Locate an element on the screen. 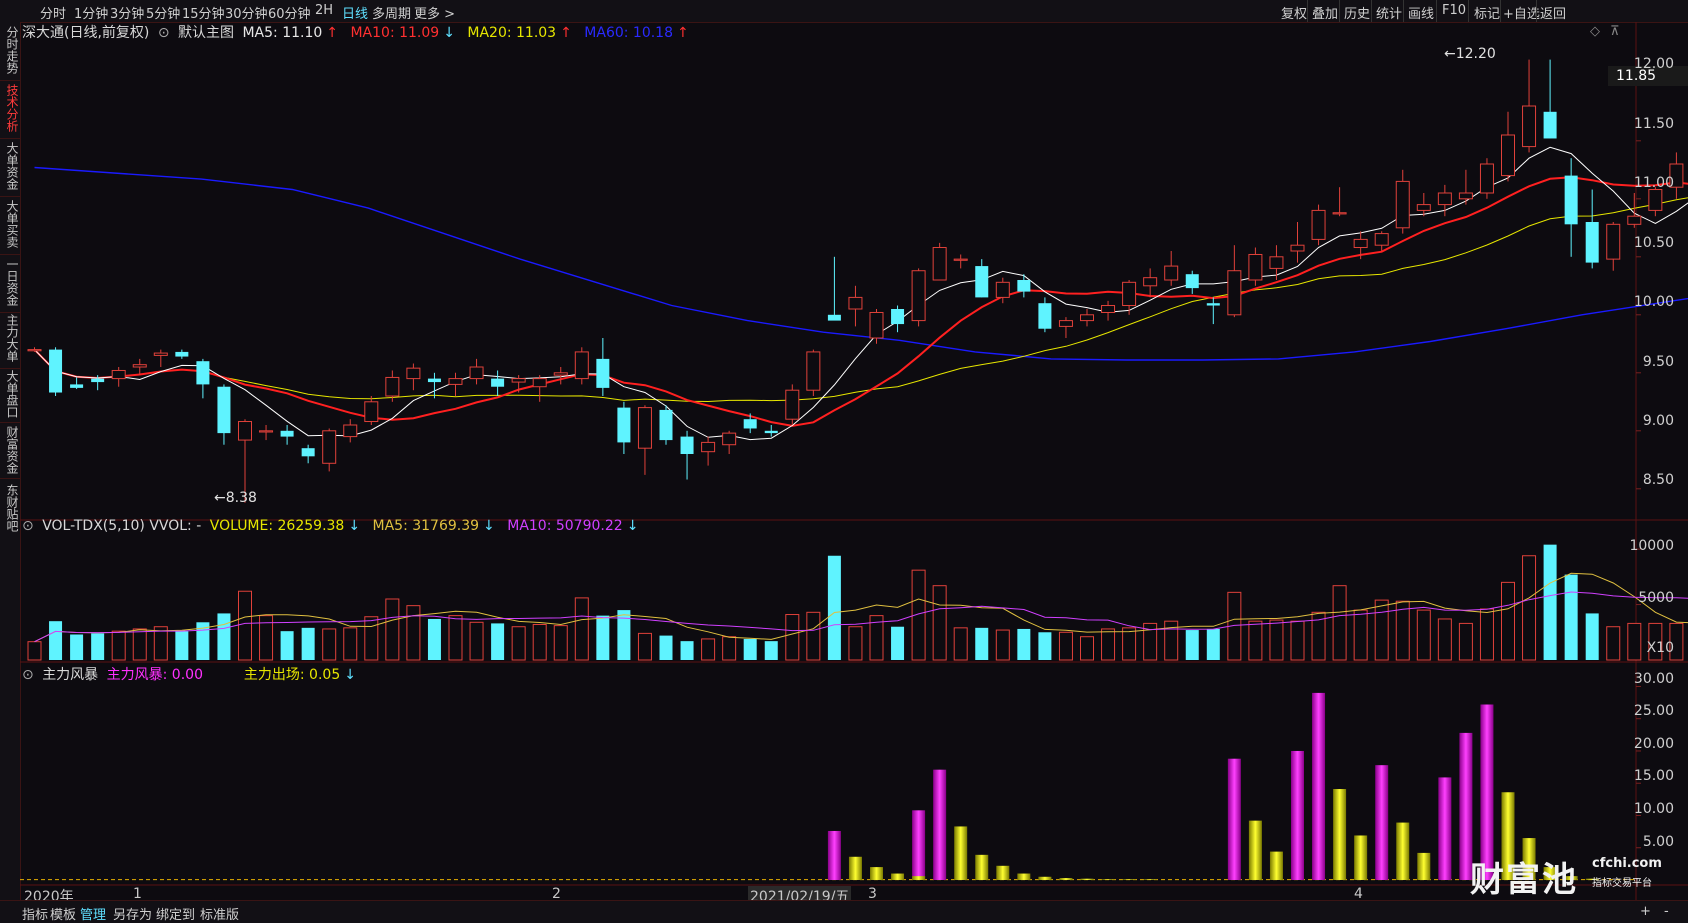 This screenshot has height=923, width=1688. ma60-label: MA60: 10.18↑ is located at coordinates (638, 33).